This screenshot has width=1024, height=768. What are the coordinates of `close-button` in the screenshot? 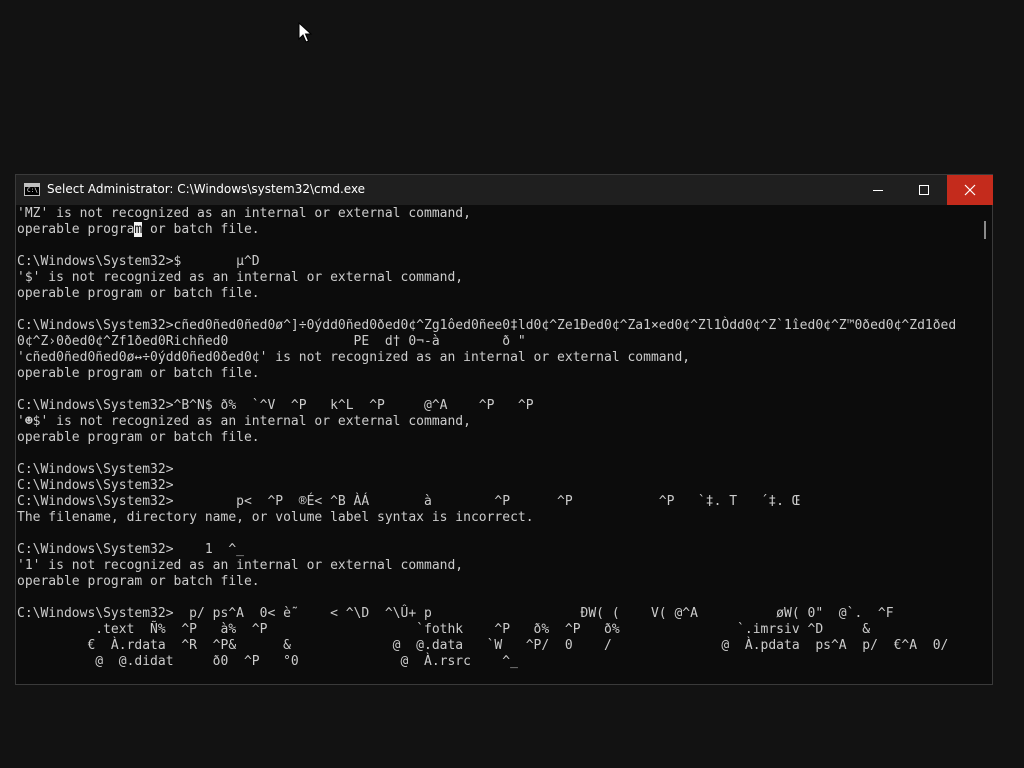 It's located at (970, 190).